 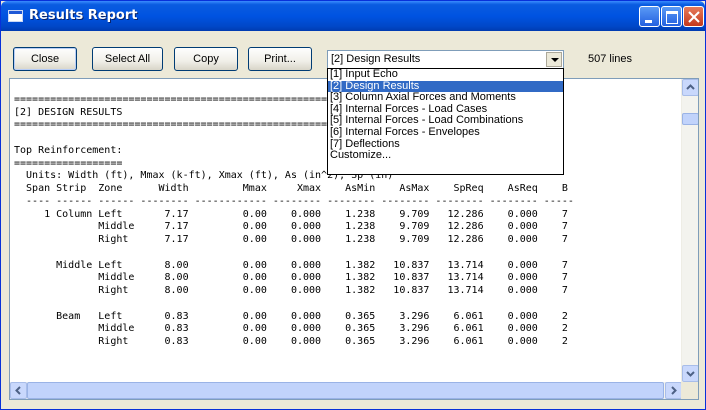 I want to click on close-window-button, so click(x=693, y=16).